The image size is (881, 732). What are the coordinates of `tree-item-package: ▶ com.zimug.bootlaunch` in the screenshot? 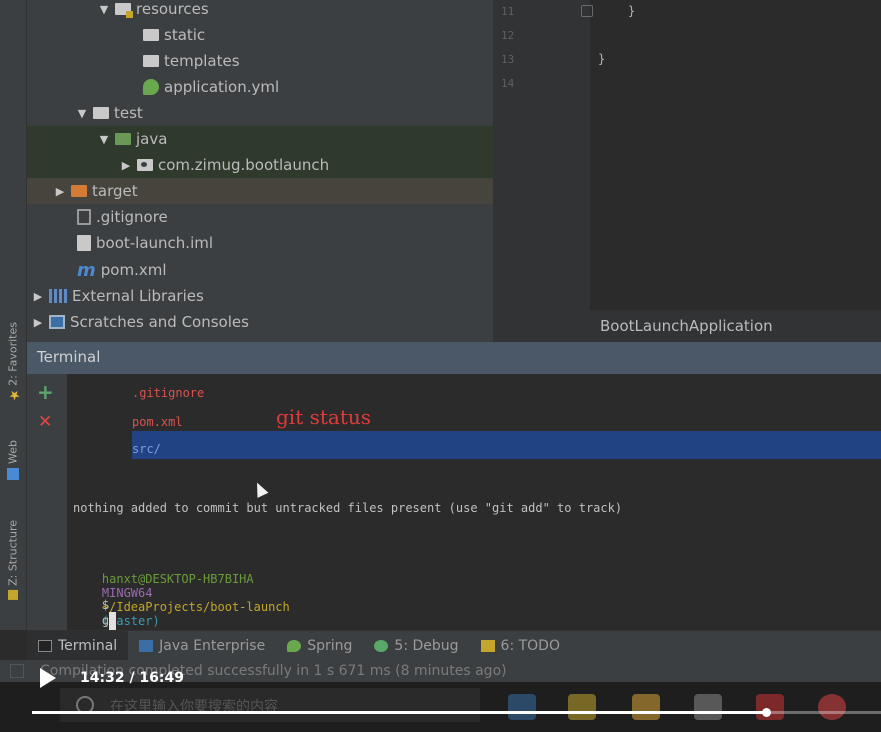 It's located at (260, 165).